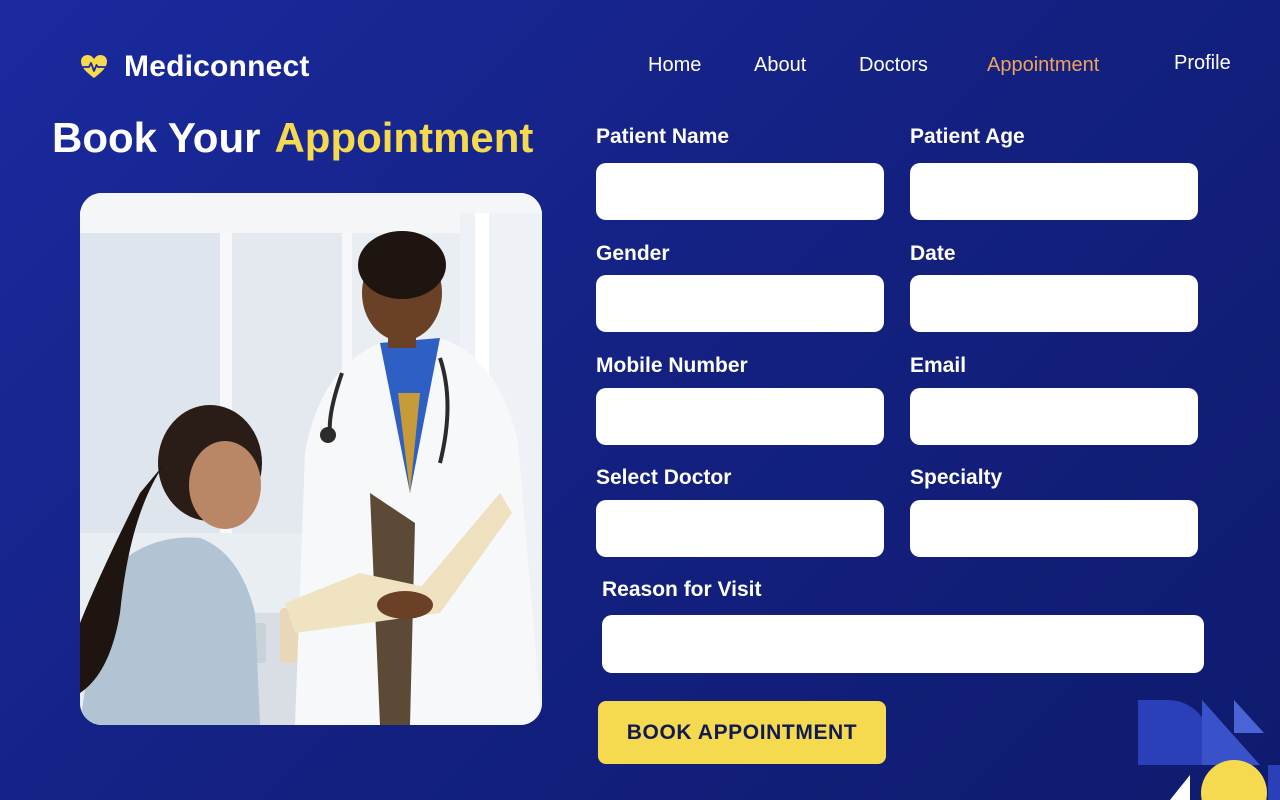 The width and height of the screenshot is (1280, 800). I want to click on specialty-input, so click(1054, 528).